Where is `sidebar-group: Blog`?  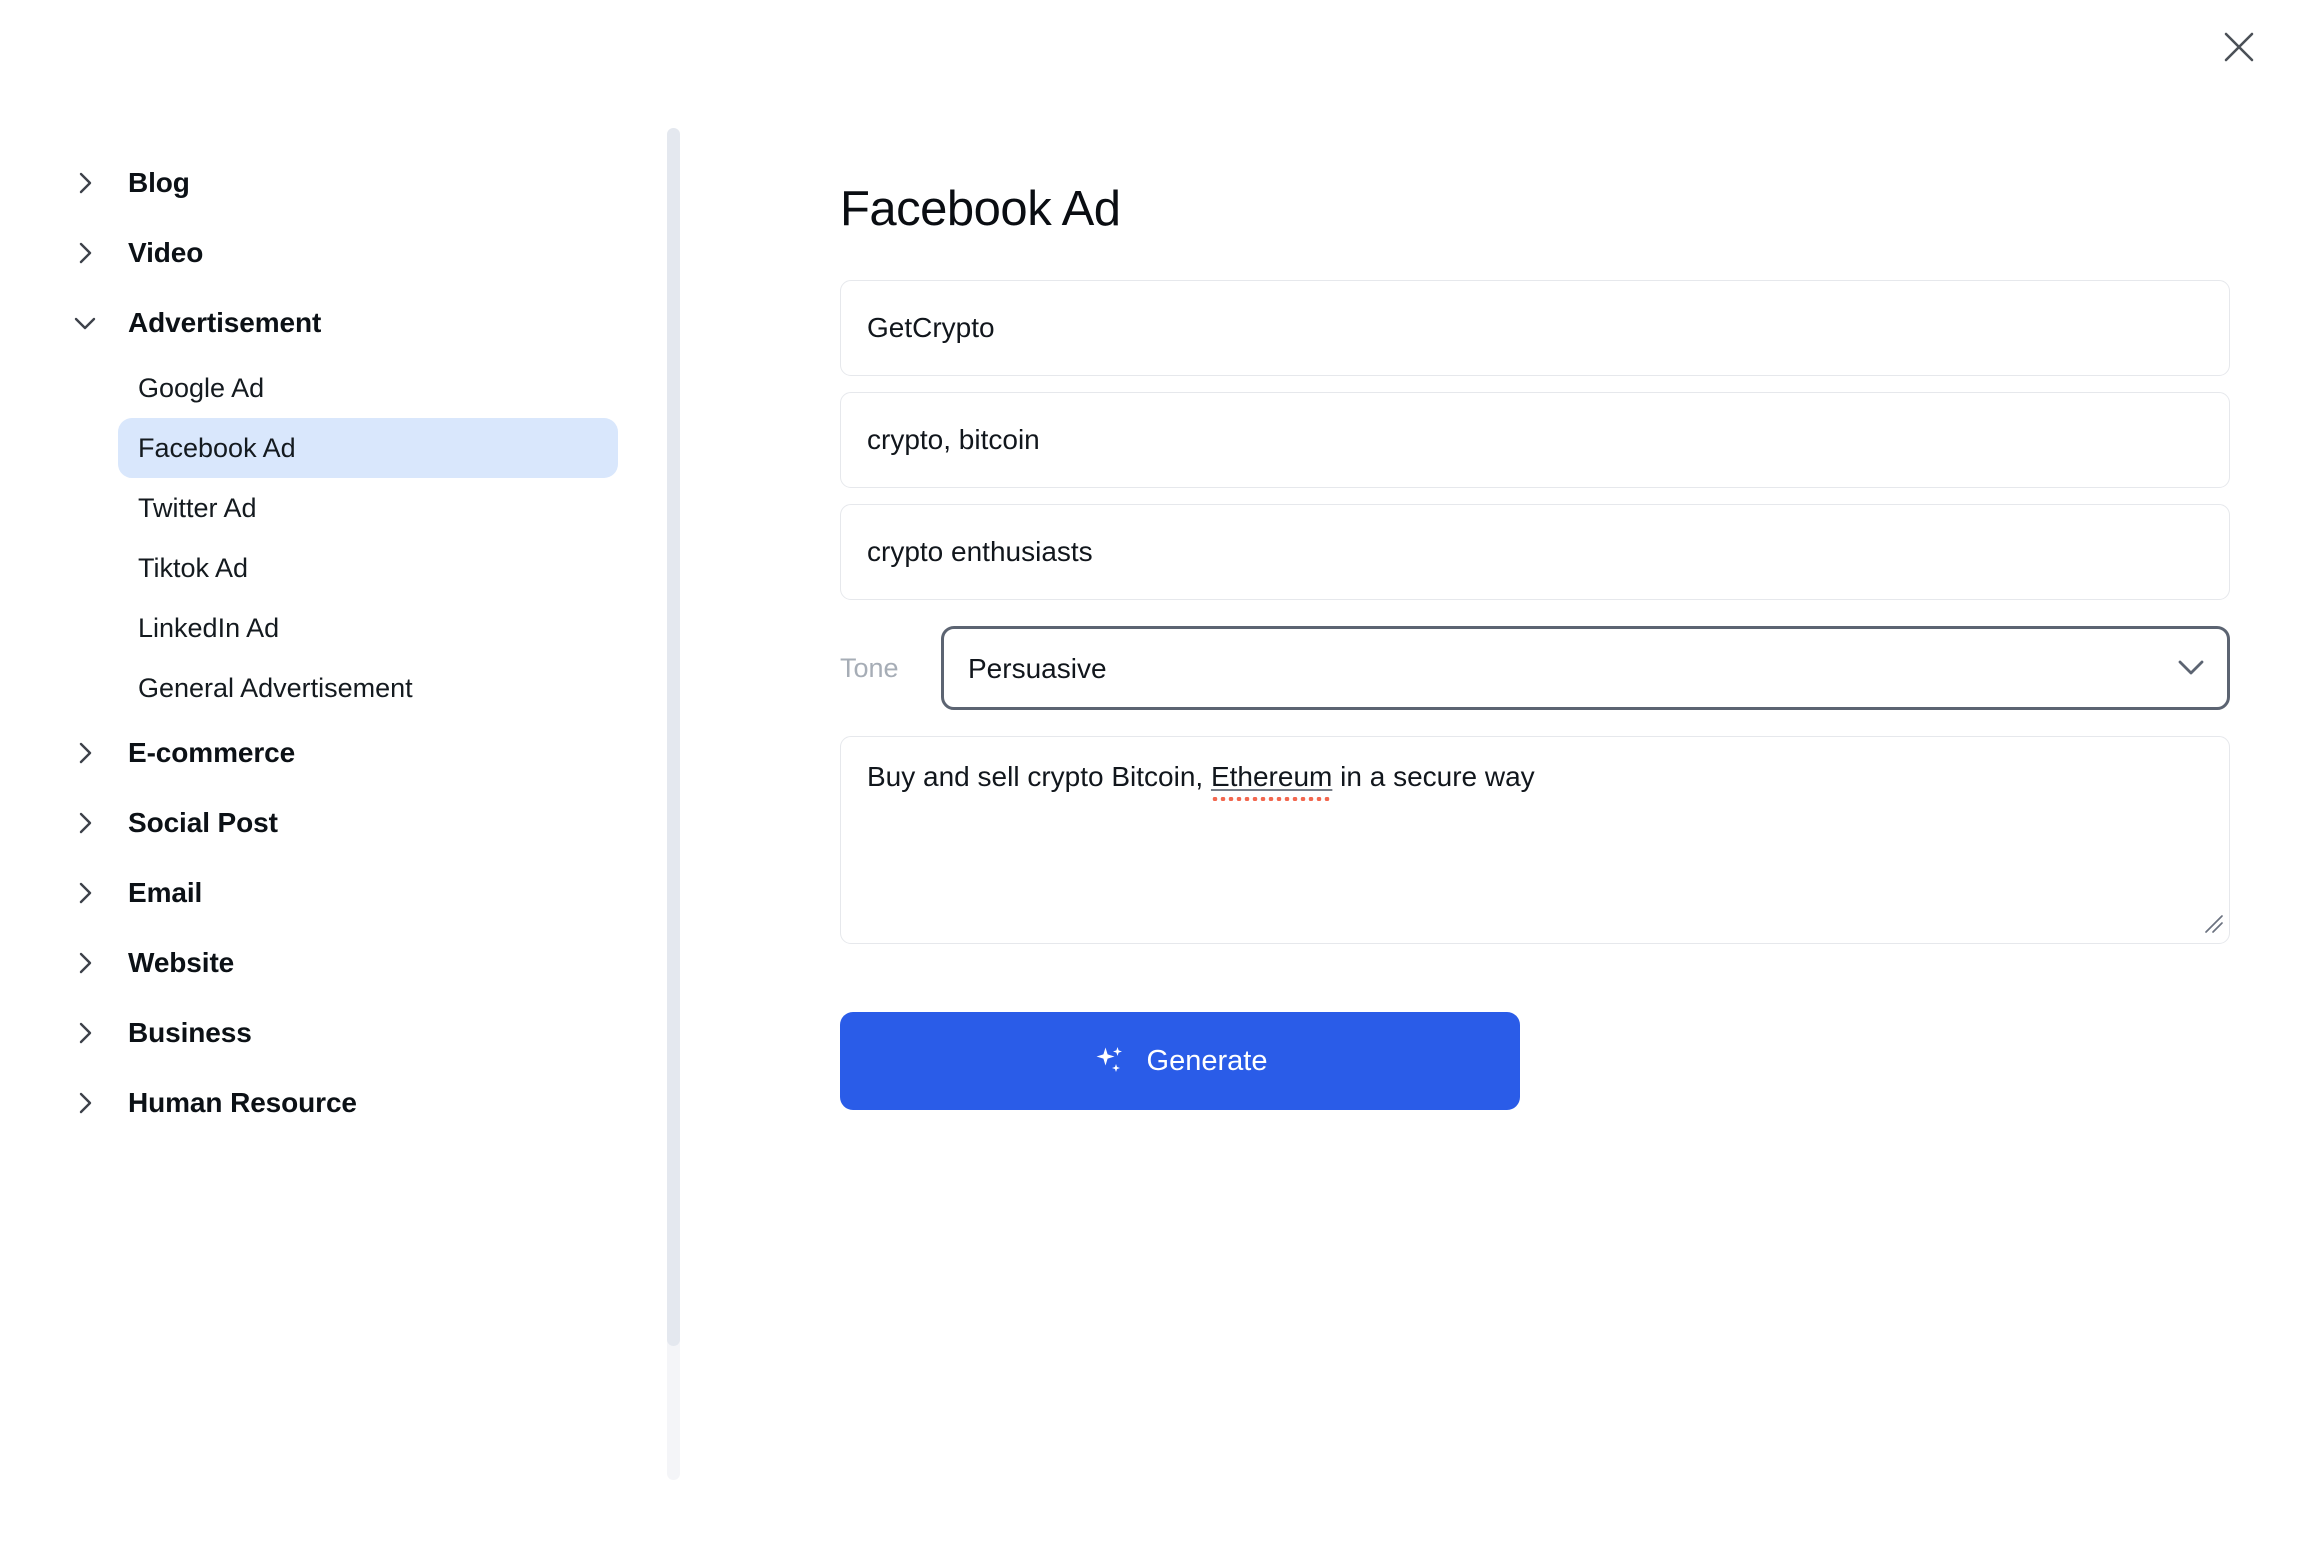 sidebar-group: Blog is located at coordinates (350, 183).